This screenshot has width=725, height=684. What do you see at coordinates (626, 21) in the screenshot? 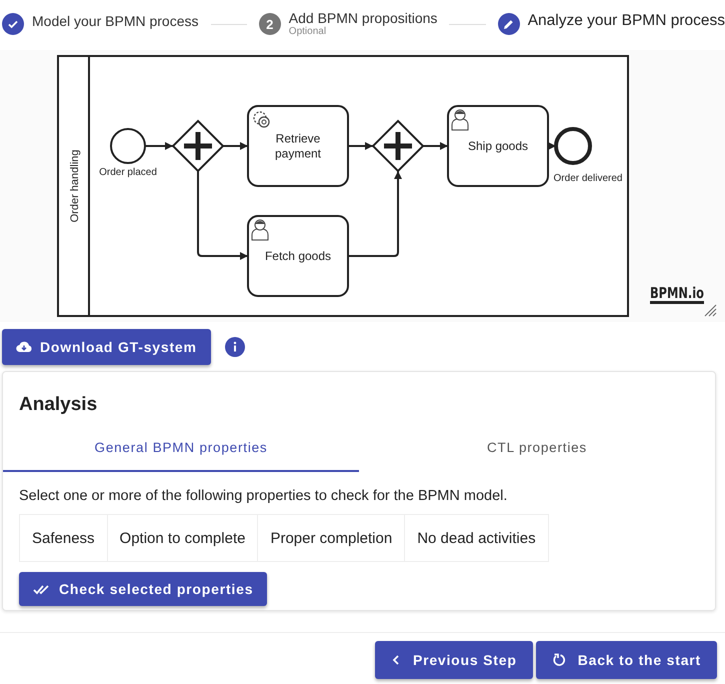
I see `step-label: Analyze your BPMN process` at bounding box center [626, 21].